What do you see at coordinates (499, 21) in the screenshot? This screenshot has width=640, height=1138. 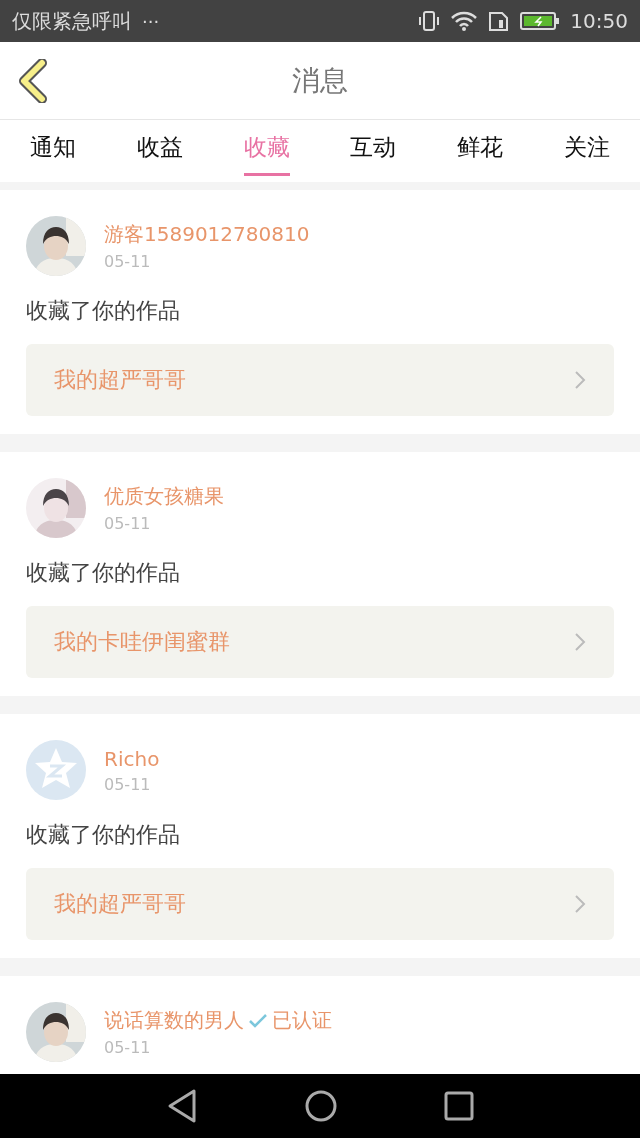 I see `sim-icon` at bounding box center [499, 21].